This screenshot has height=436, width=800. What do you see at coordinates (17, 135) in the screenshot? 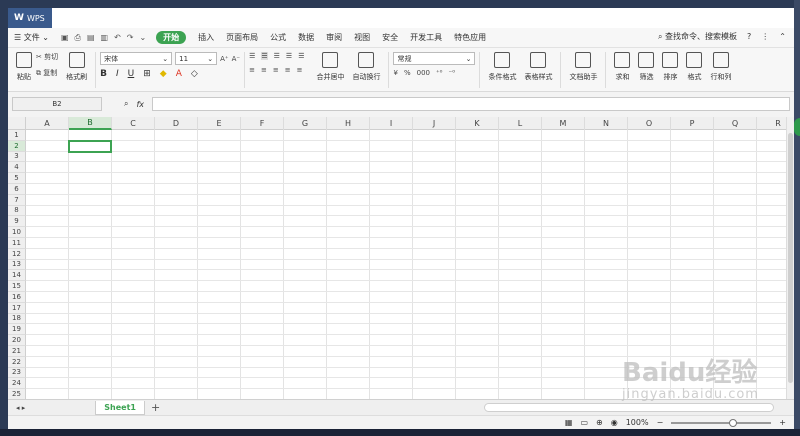
I see `row-header: 1` at bounding box center [17, 135].